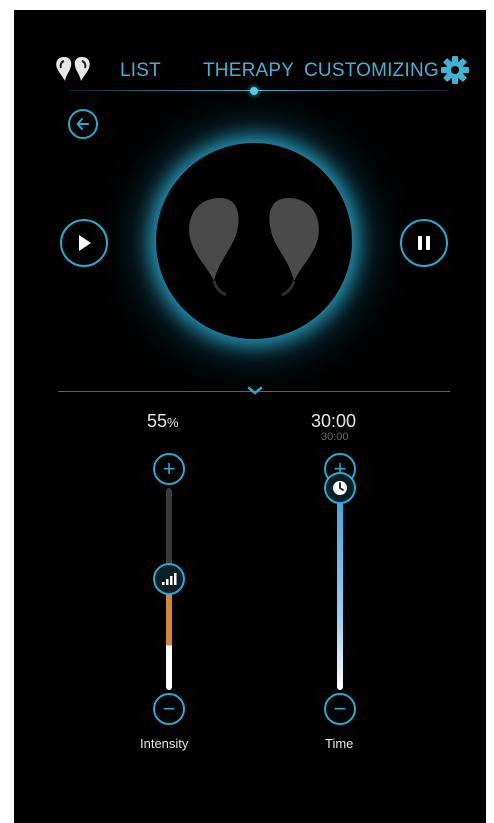 Image resolution: width=494 pixels, height=823 pixels. I want to click on tab-therapy: THERAPY, so click(248, 71).